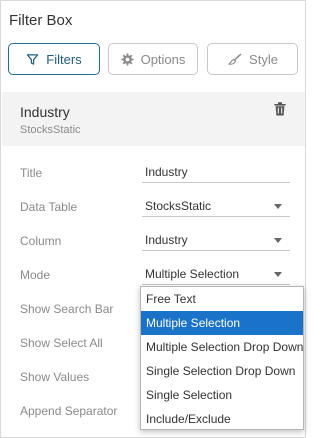 The image size is (320, 438). I want to click on mode-label: Mode, so click(35, 275).